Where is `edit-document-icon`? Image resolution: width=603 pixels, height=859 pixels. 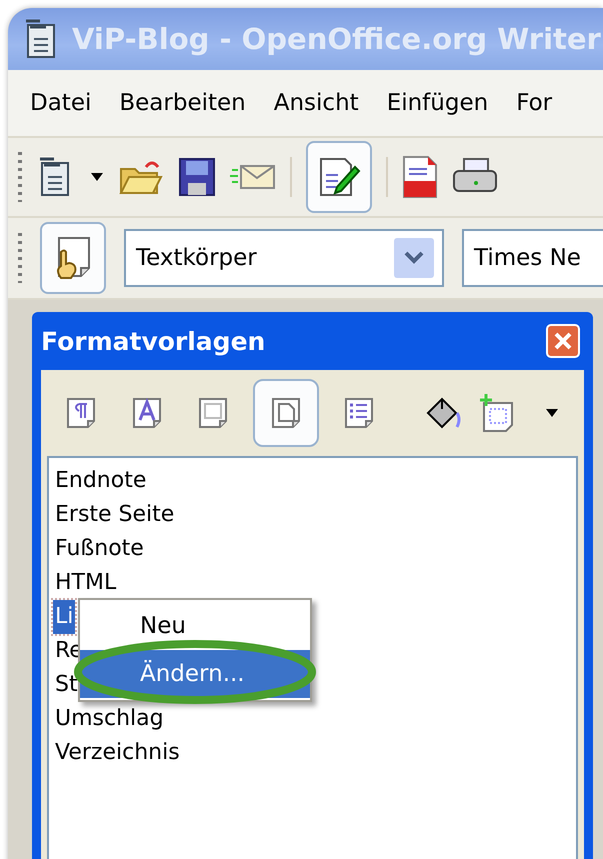
edit-document-icon is located at coordinates (339, 177).